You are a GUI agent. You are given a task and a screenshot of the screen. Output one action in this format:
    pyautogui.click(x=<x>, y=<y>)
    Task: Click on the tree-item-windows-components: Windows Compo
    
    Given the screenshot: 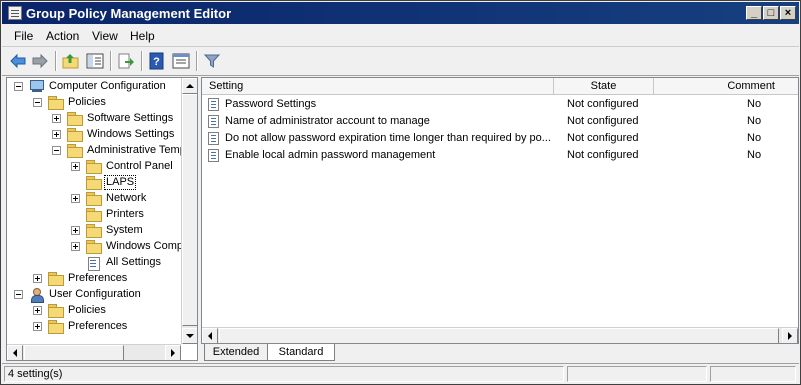 What is the action you would take?
    pyautogui.click(x=94, y=247)
    